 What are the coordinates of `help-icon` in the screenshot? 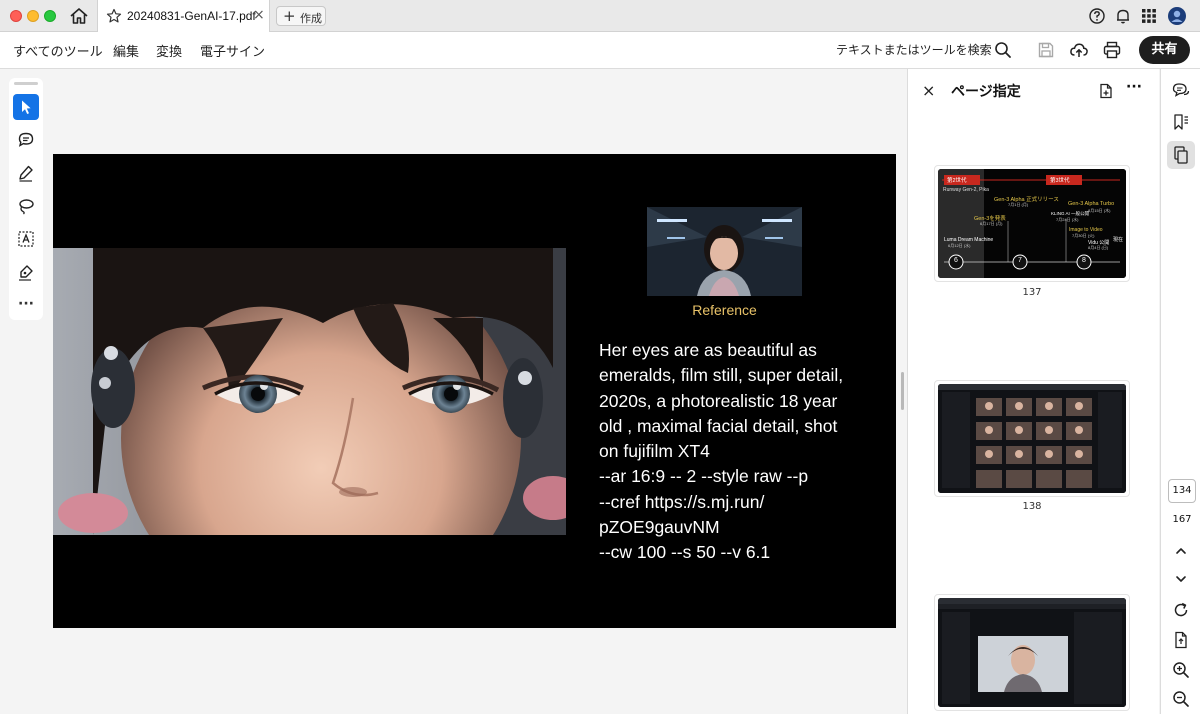 It's located at (1097, 16).